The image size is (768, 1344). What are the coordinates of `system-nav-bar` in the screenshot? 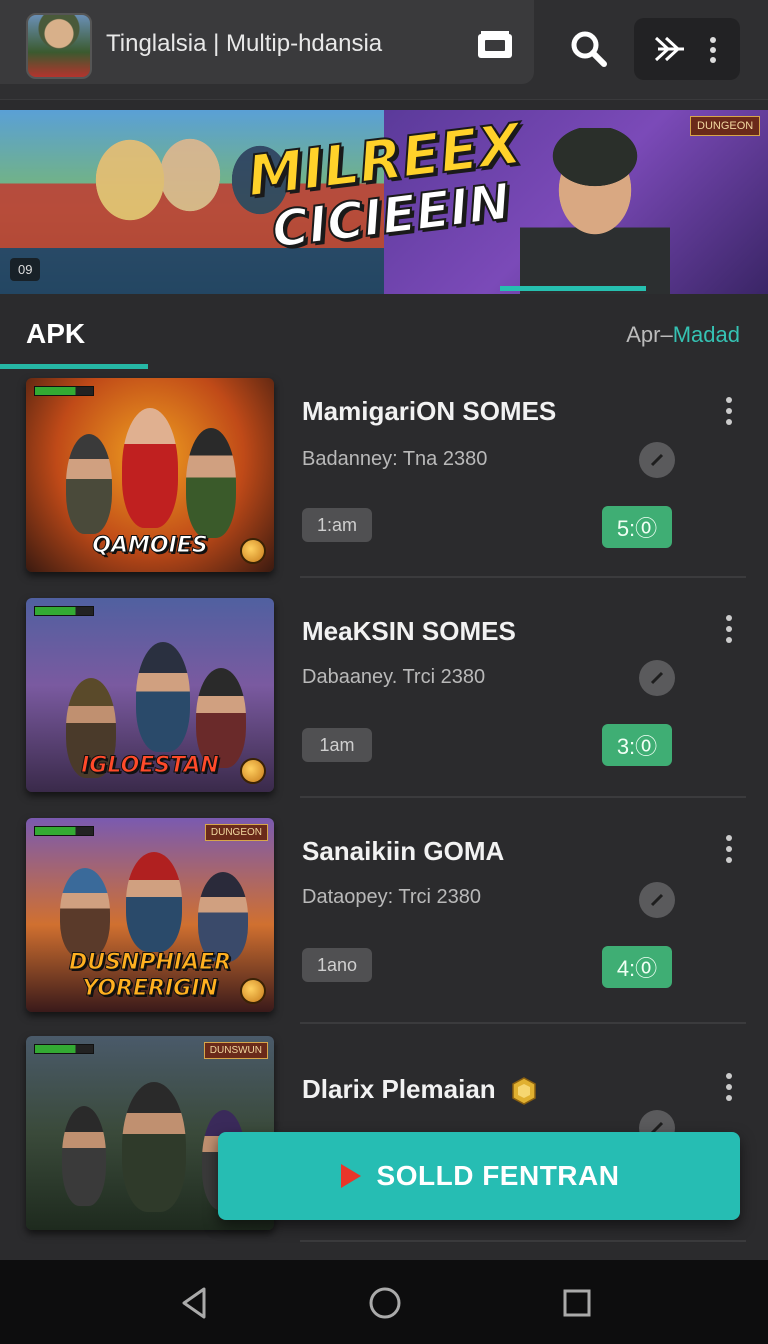 It's located at (384, 1302).